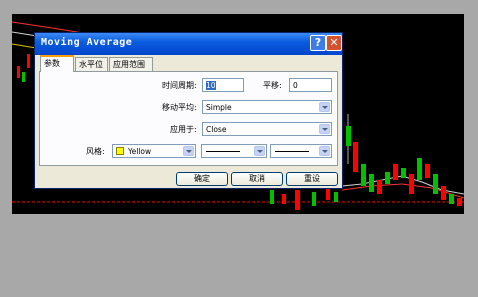 The height and width of the screenshot is (297, 478). I want to click on tab-visualization: 应用范围, so click(131, 64).